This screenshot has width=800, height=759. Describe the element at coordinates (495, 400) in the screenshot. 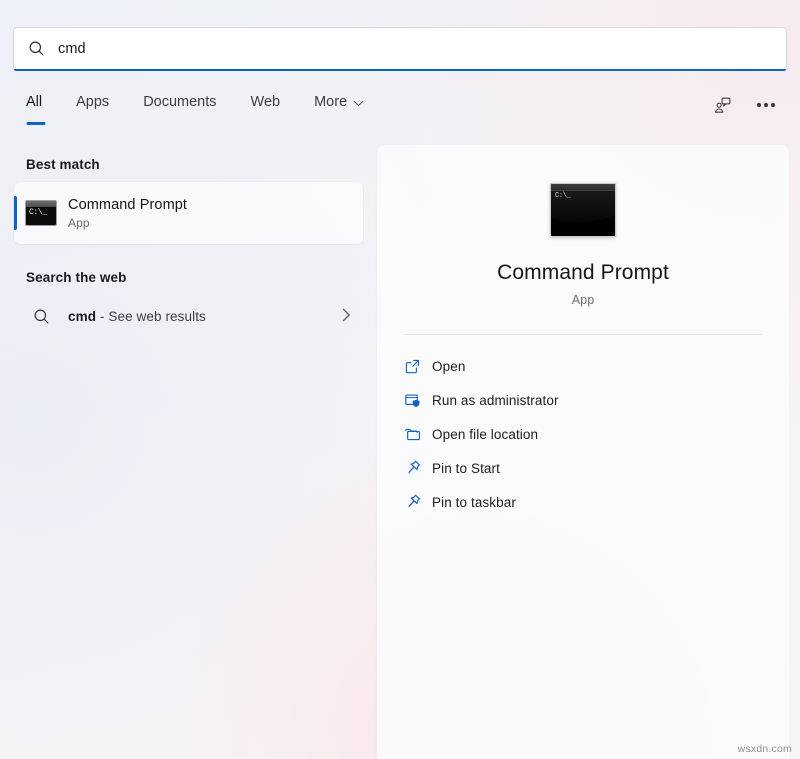

I see `action-run-as-administrator-label: Run as administrator` at that location.